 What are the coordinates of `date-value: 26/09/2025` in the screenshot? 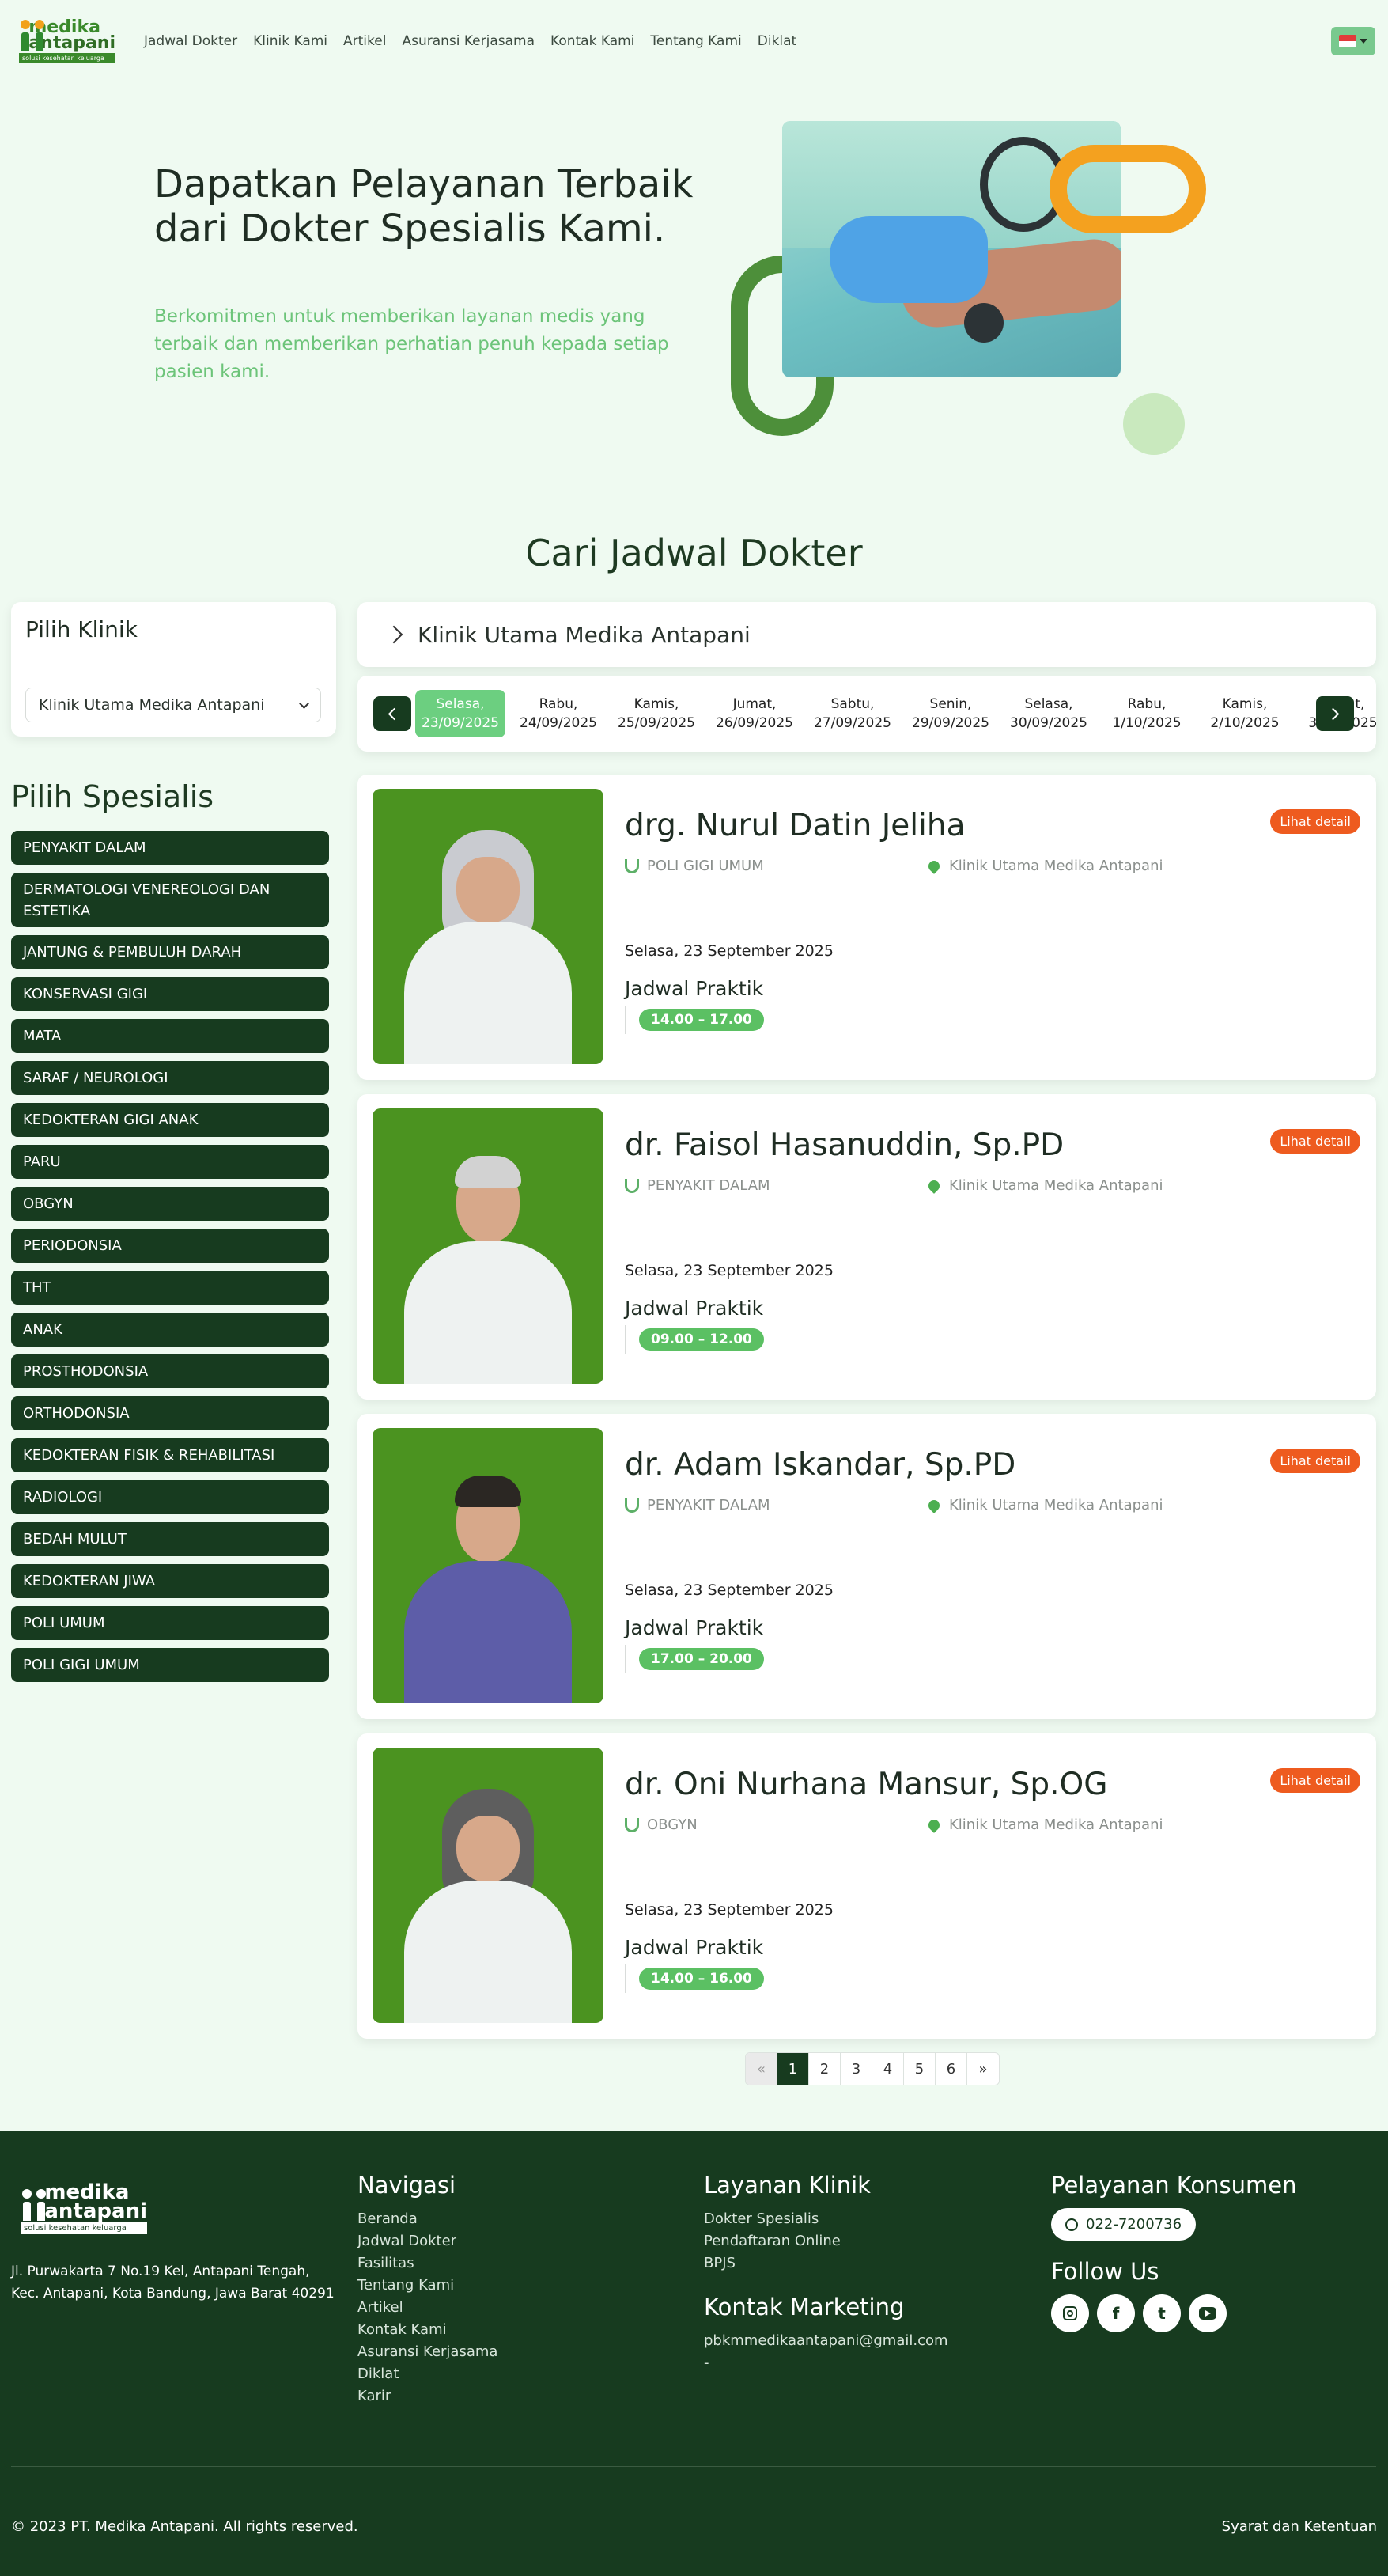 It's located at (755, 723).